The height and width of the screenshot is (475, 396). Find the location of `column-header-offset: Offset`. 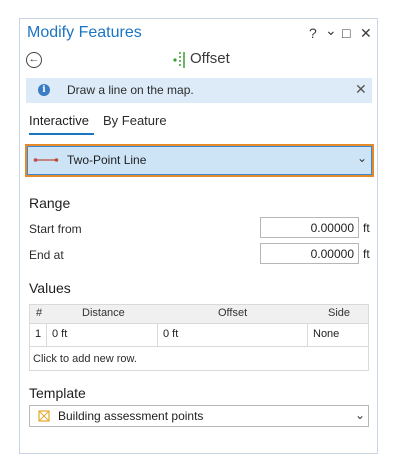

column-header-offset: Offset is located at coordinates (232, 313).